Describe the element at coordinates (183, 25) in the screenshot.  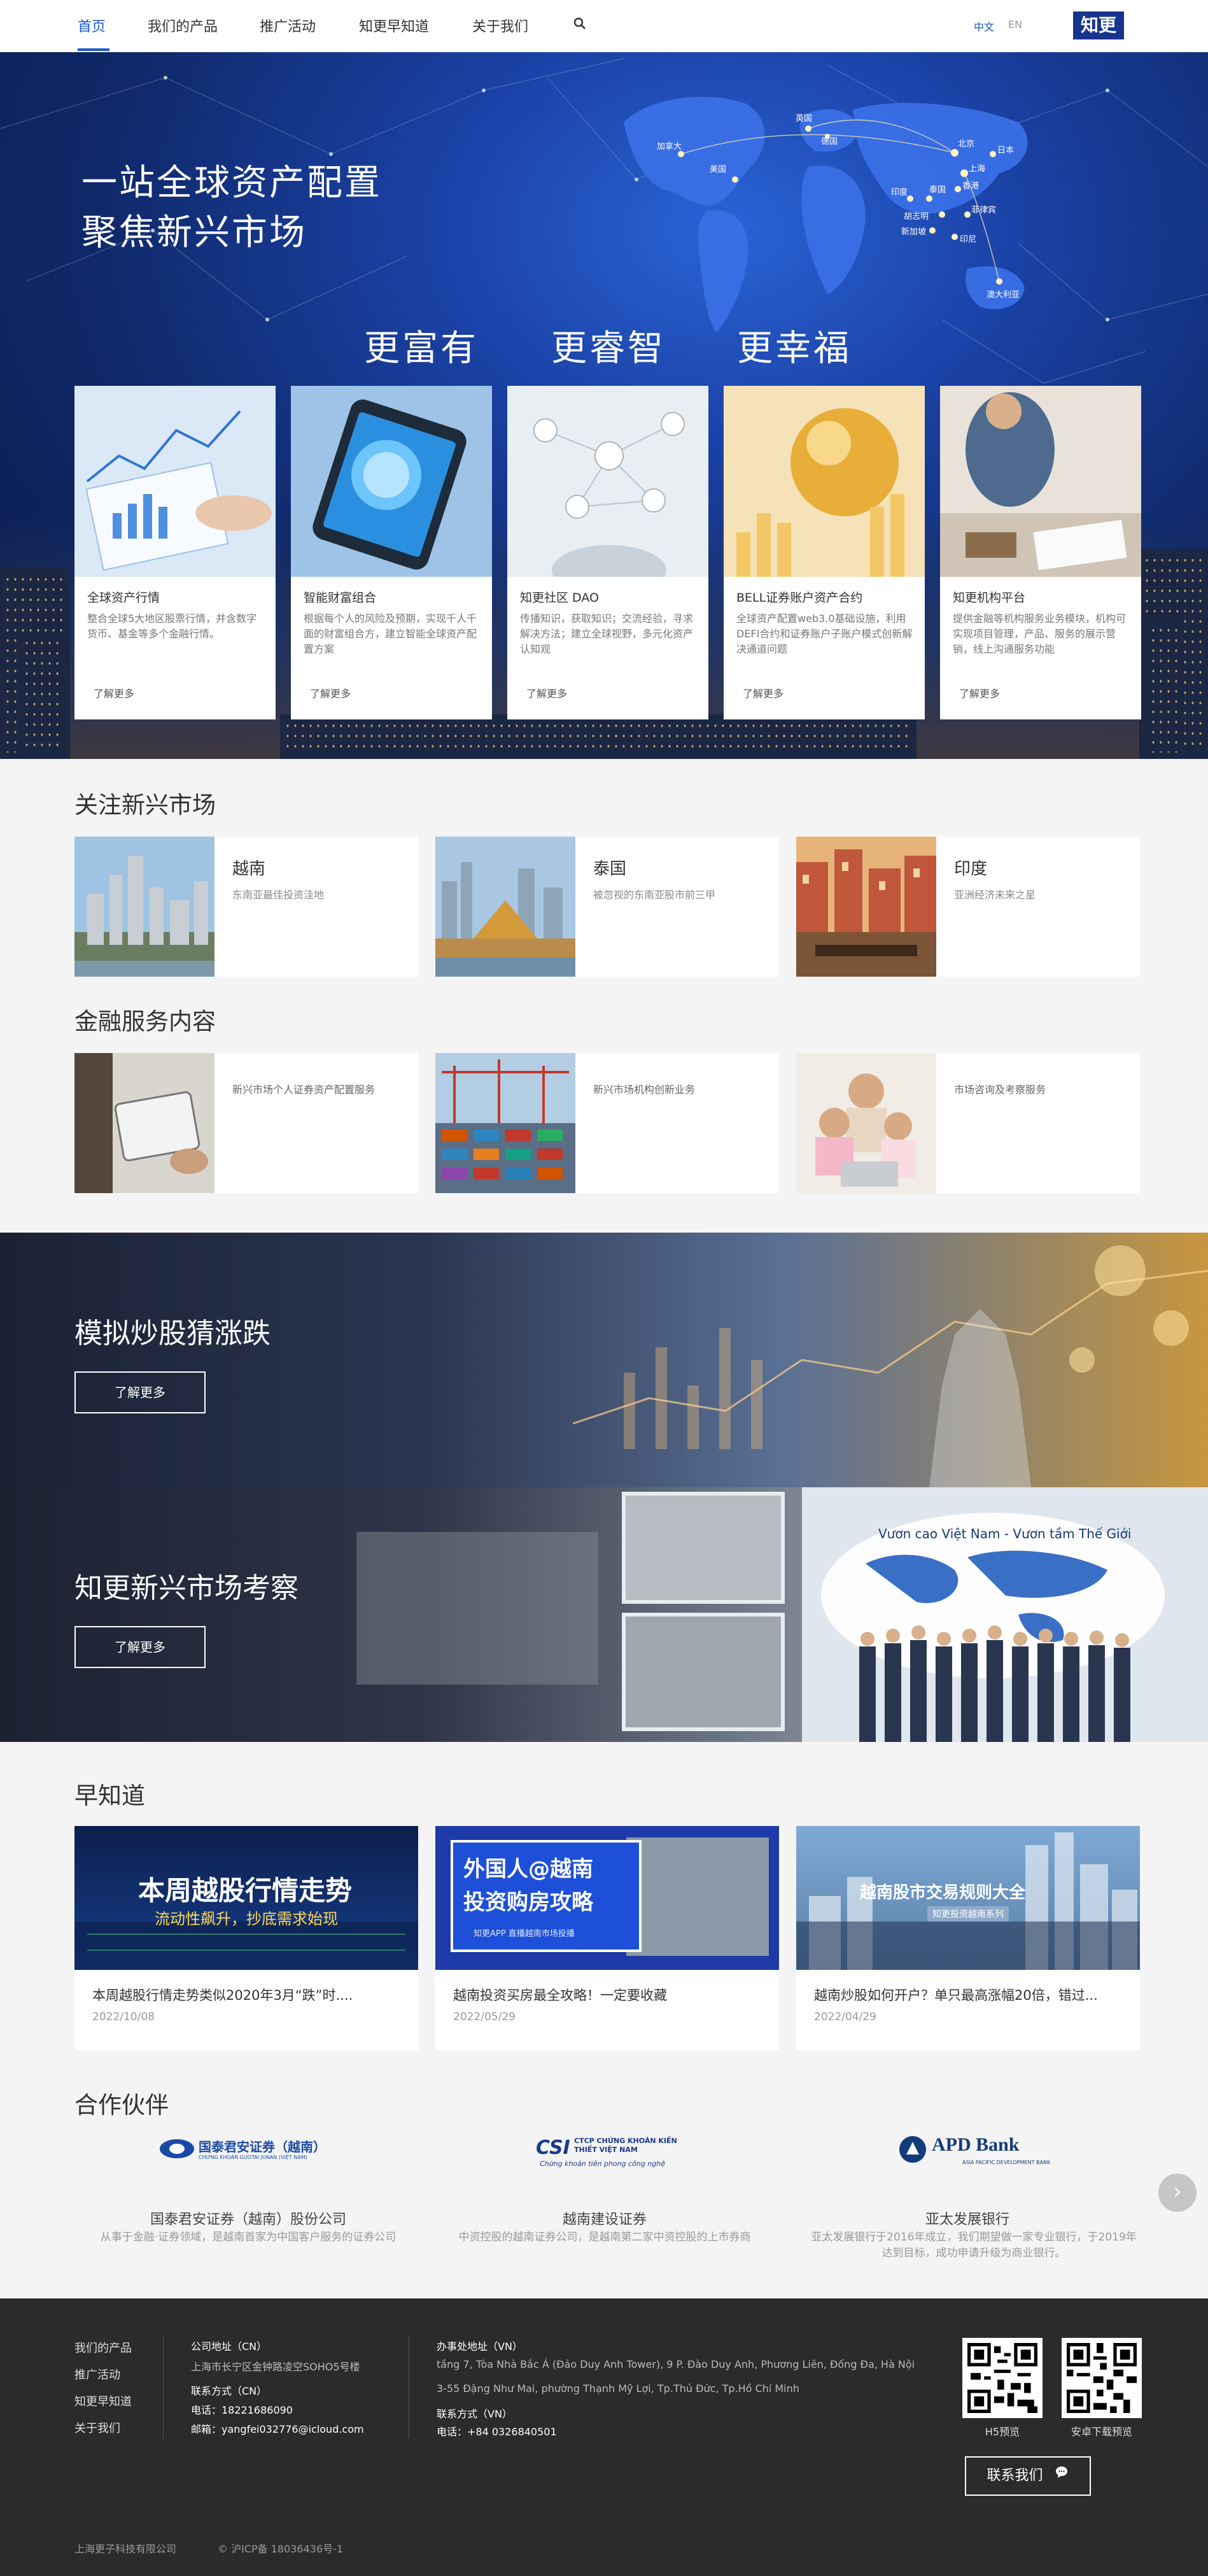
I see `nav-products: 我们的产品` at that location.